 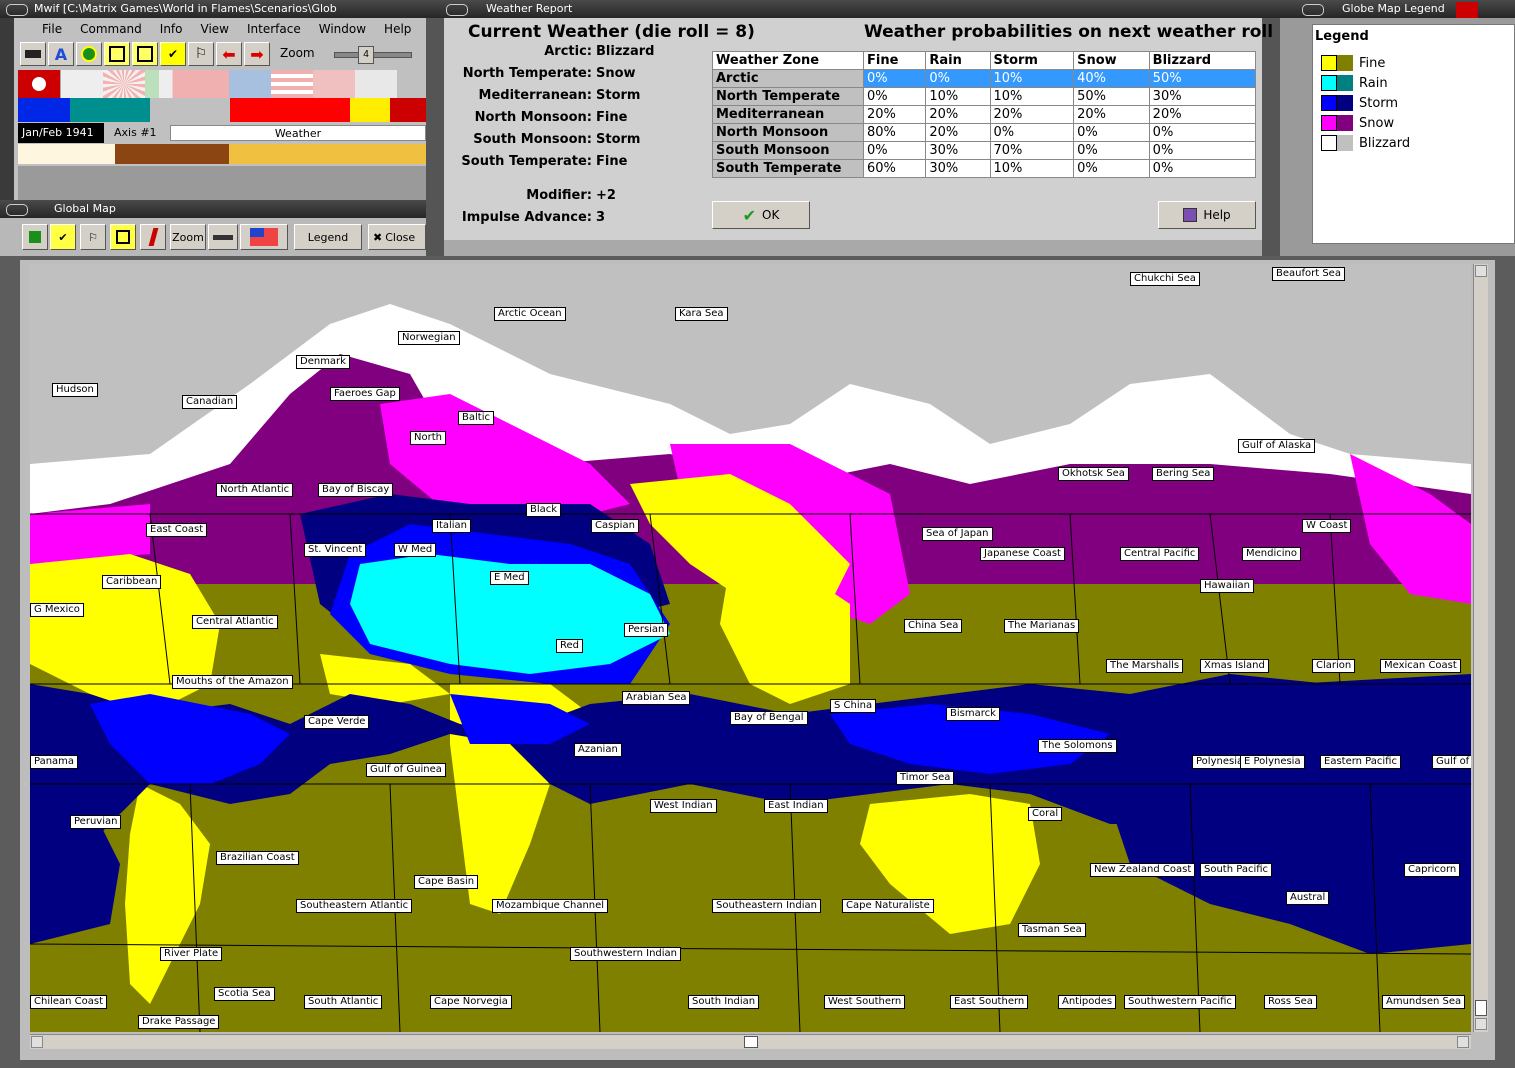 I want to click on table-row: Arctic 0% 0% 10% 40% 50%, so click(x=984, y=78).